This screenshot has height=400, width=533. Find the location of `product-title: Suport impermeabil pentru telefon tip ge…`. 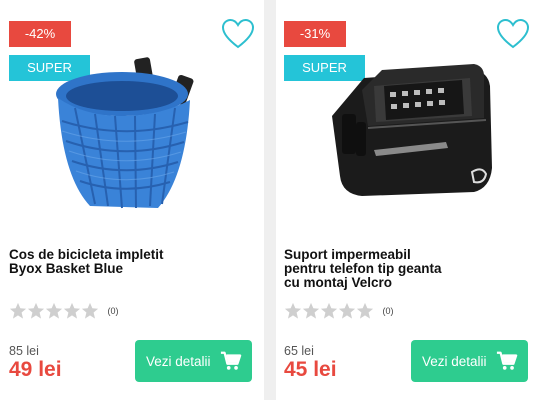

product-title: Suport impermeabil pentru telefon tip ge… is located at coordinates (369, 269).